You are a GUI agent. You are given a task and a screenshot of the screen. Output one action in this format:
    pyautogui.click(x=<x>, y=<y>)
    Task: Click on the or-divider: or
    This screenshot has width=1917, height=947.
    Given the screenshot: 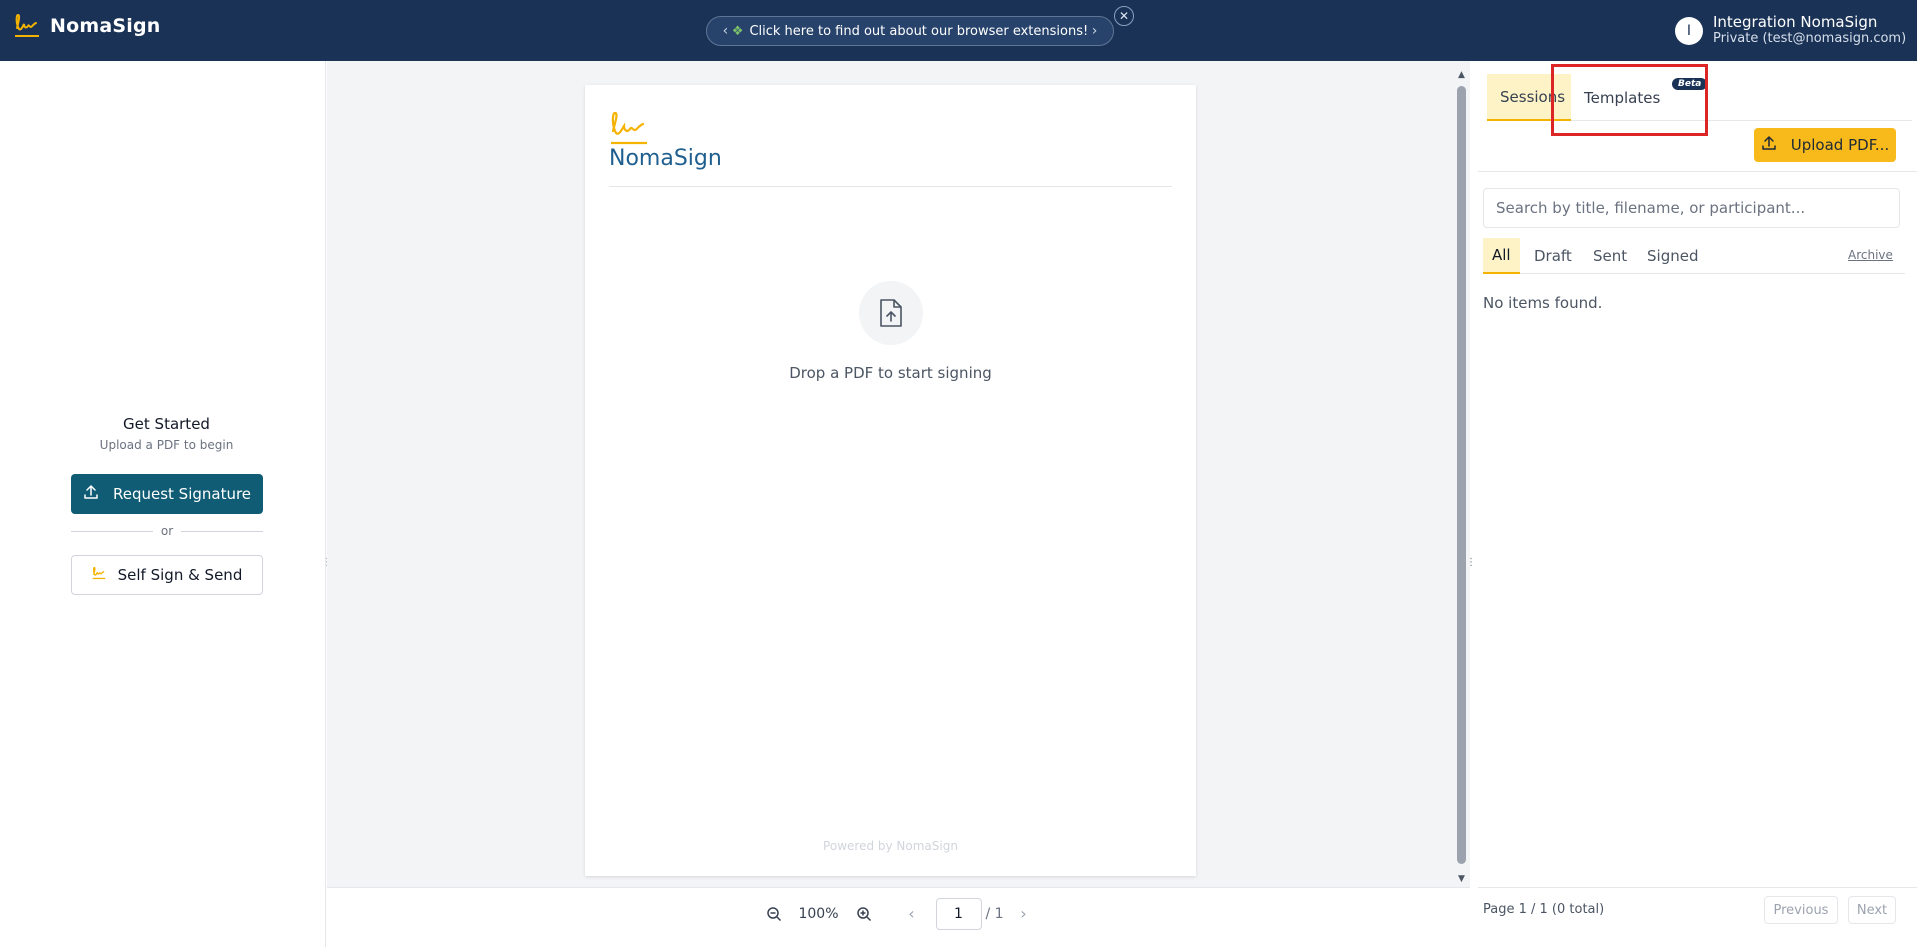 What is the action you would take?
    pyautogui.click(x=167, y=531)
    